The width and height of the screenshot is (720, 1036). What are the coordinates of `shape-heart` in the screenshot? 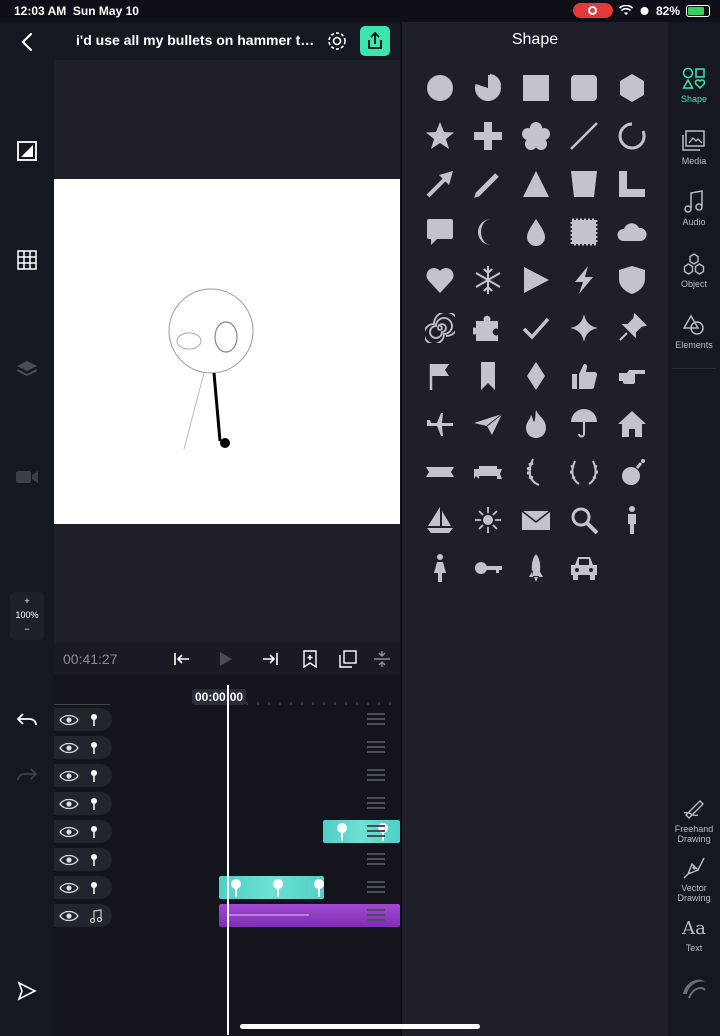 It's located at (440, 280).